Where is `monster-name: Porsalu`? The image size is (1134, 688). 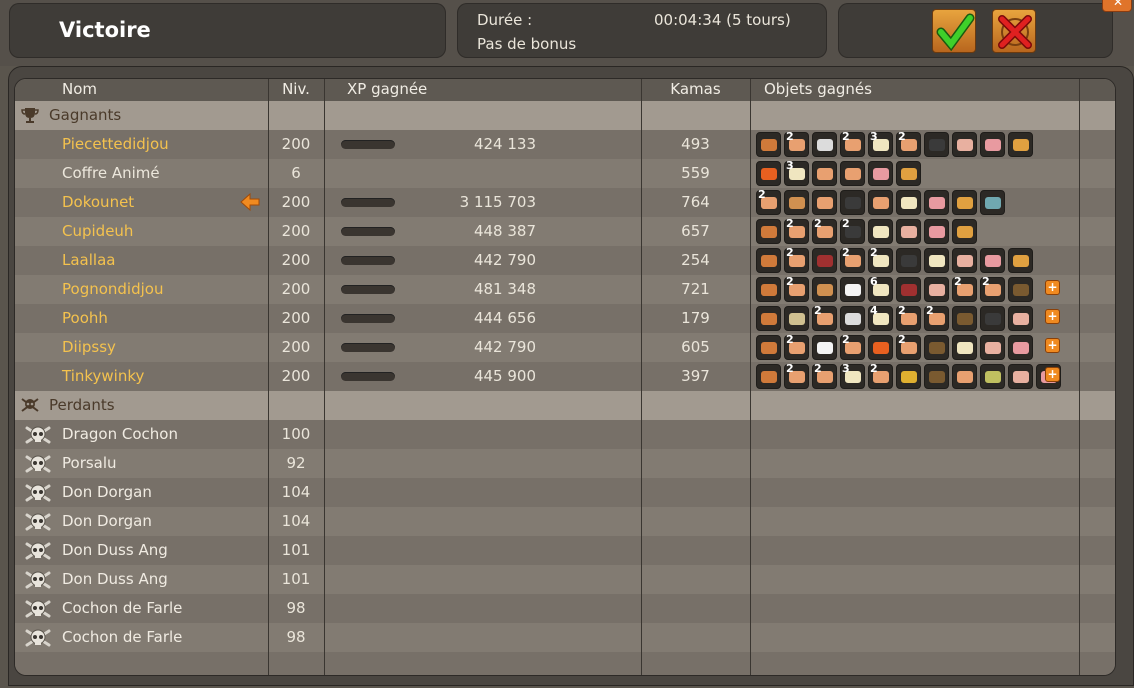 monster-name: Porsalu is located at coordinates (89, 463).